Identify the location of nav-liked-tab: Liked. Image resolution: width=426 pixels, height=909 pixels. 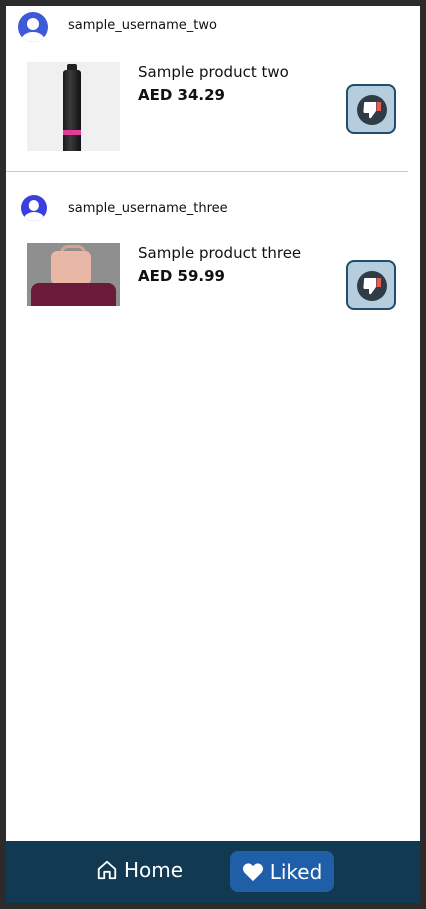
(282, 871).